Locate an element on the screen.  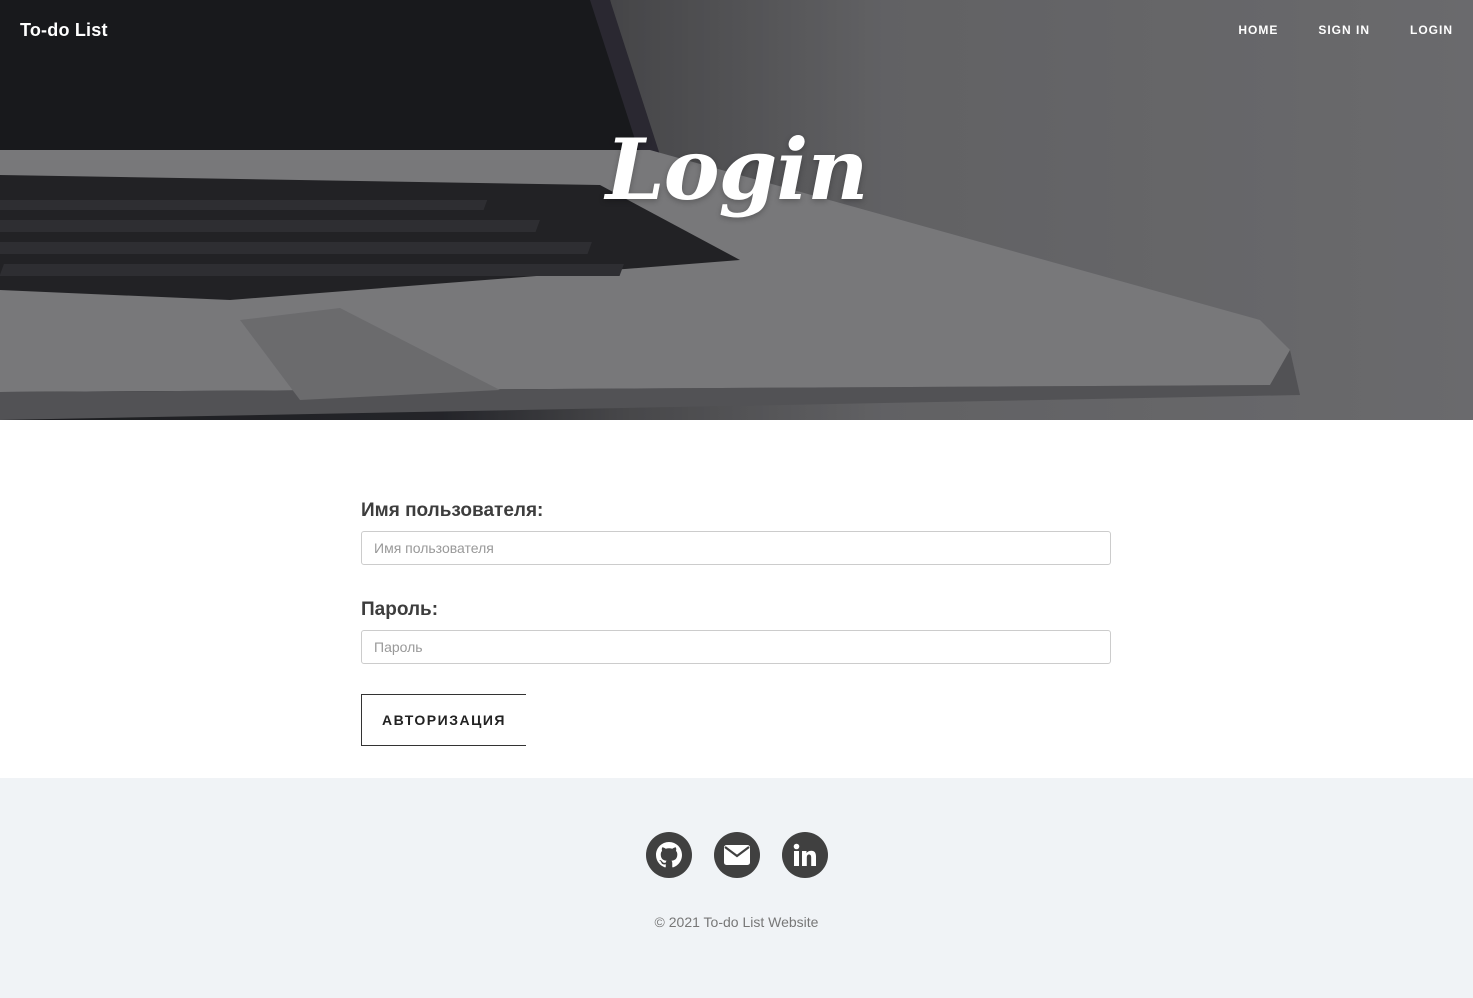
github-icon is located at coordinates (668, 855).